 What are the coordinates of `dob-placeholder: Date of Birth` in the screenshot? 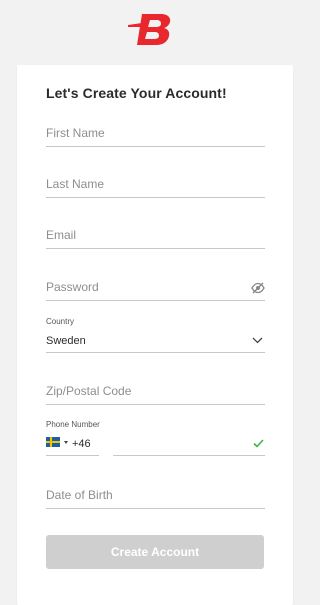 It's located at (79, 495).